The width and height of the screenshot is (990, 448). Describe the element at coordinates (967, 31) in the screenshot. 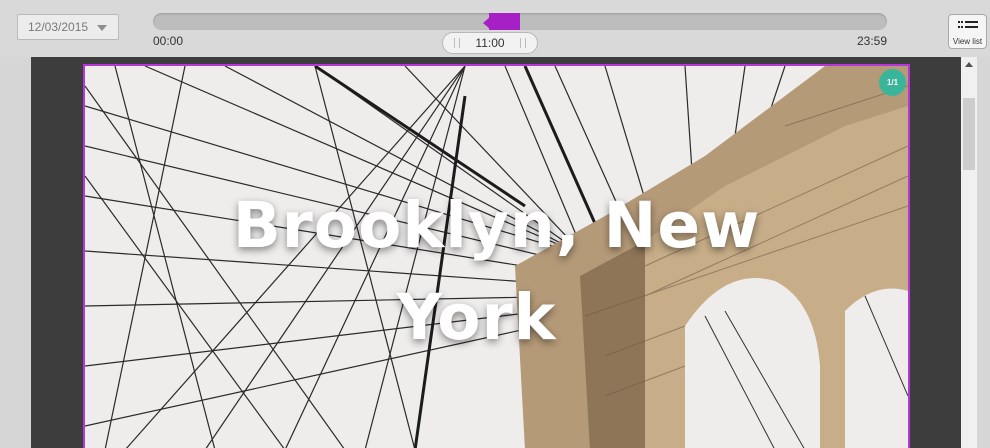

I see `view-list-button: View list` at that location.